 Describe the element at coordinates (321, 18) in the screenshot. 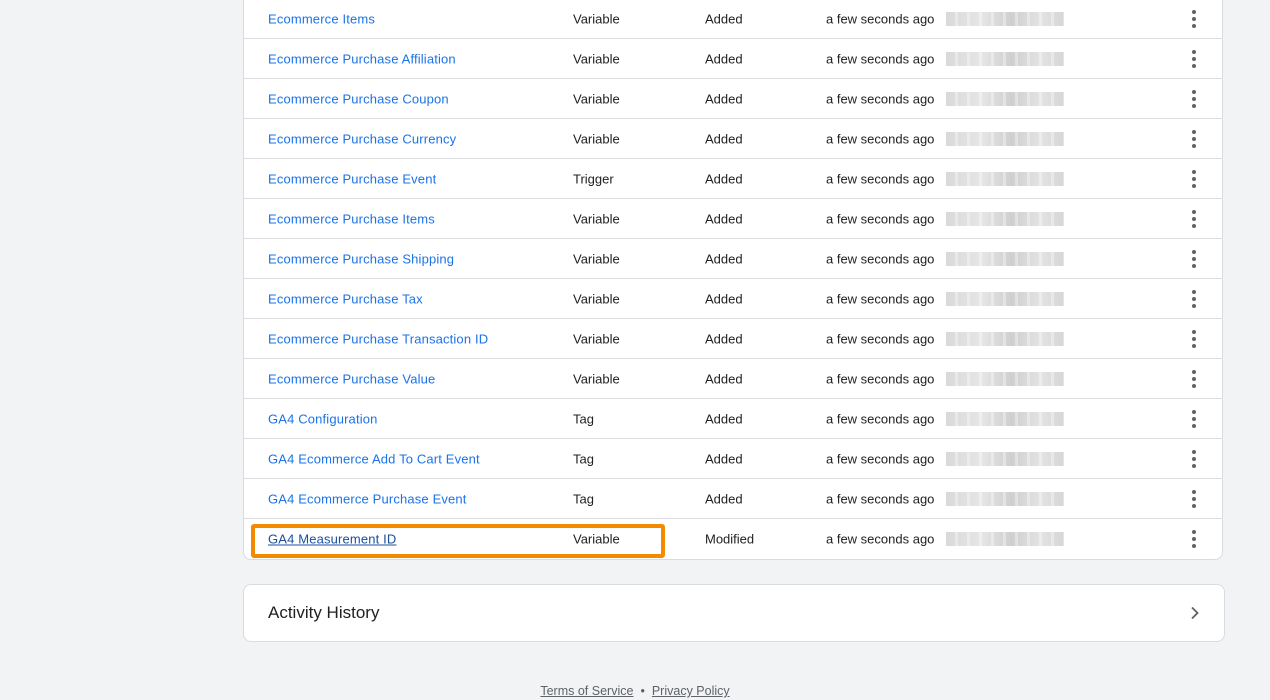

I see `entity-name-link: Ecommerce Items` at that location.